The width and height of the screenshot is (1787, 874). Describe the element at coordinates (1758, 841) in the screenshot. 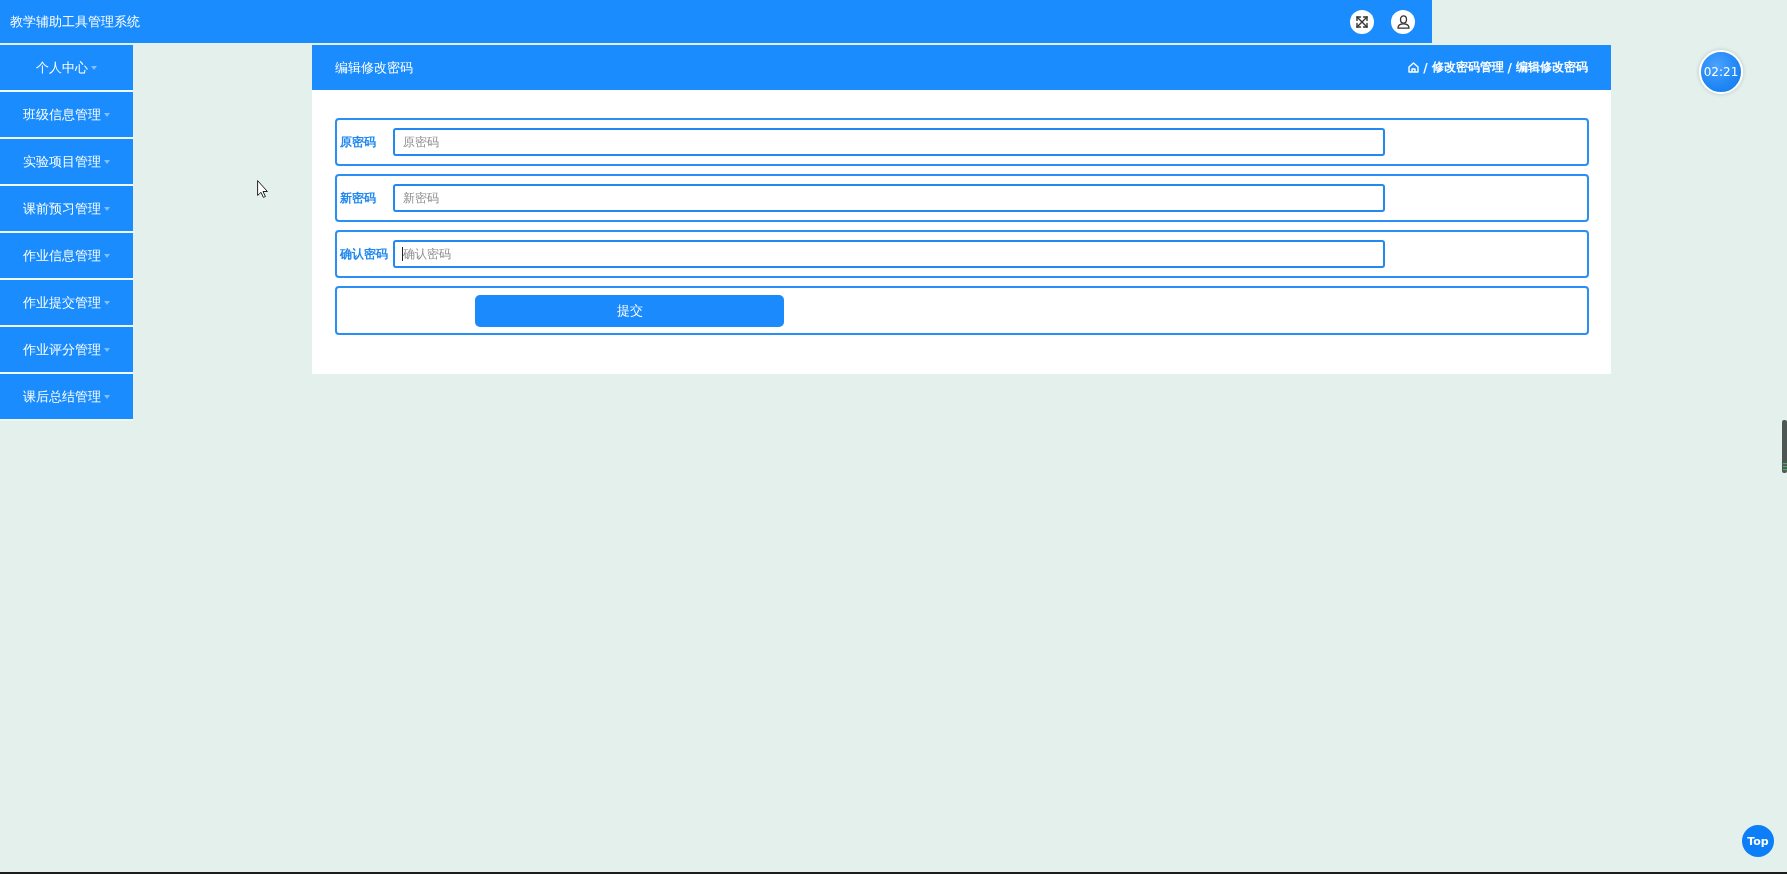

I see `back-to-top-button: Top` at that location.